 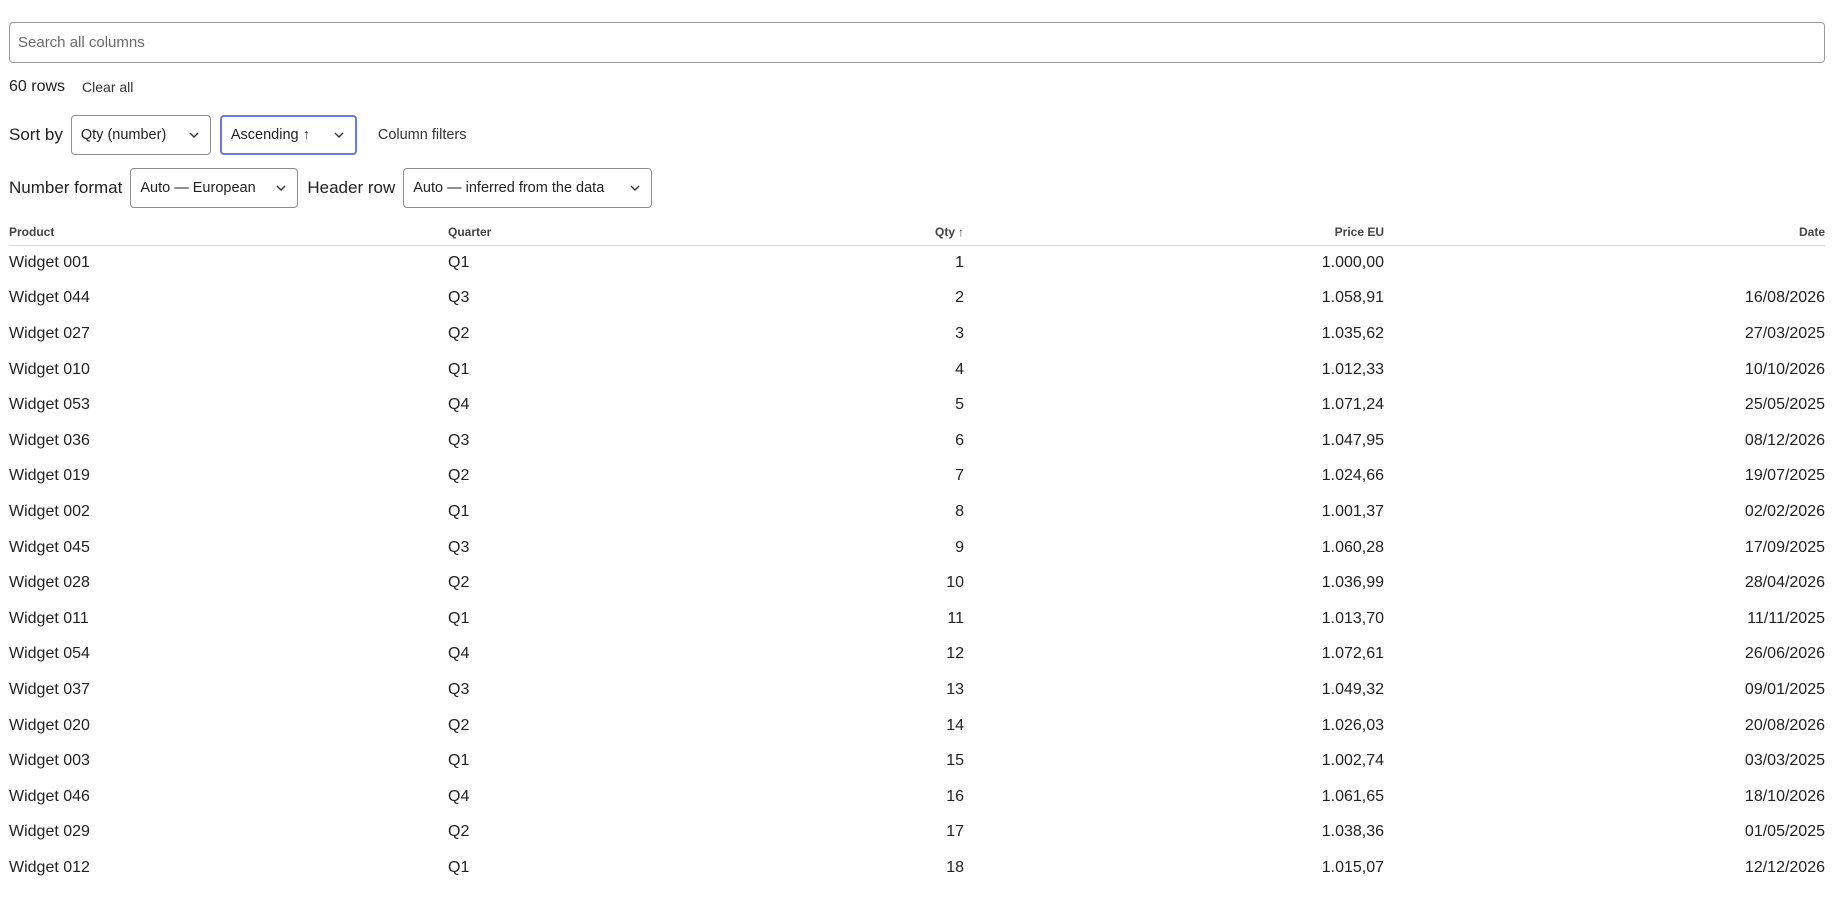 What do you see at coordinates (806, 232) in the screenshot?
I see `column-header-qty: Qty ↑` at bounding box center [806, 232].